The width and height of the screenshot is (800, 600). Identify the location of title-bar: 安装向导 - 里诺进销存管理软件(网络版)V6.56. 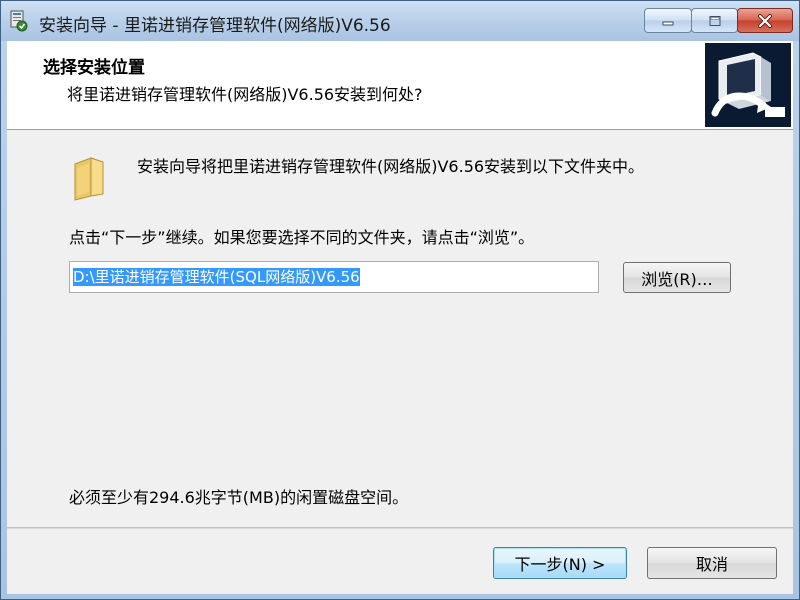
(400, 21).